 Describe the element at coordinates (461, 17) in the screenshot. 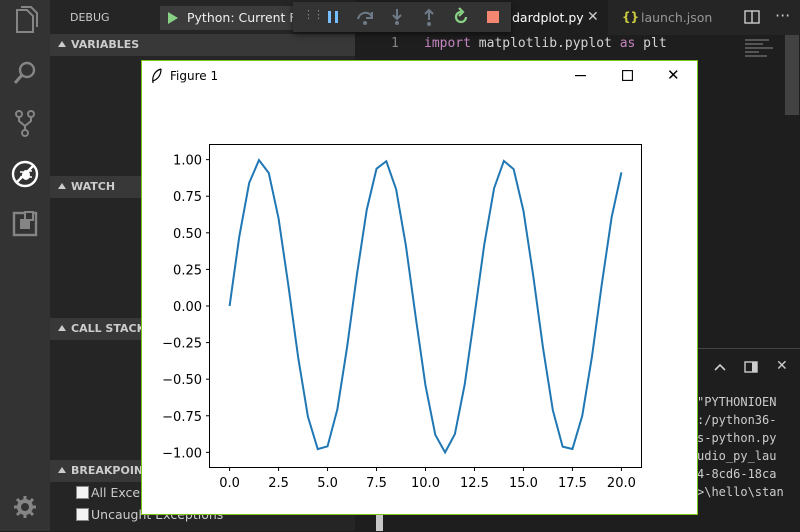

I see `restart-icon` at that location.